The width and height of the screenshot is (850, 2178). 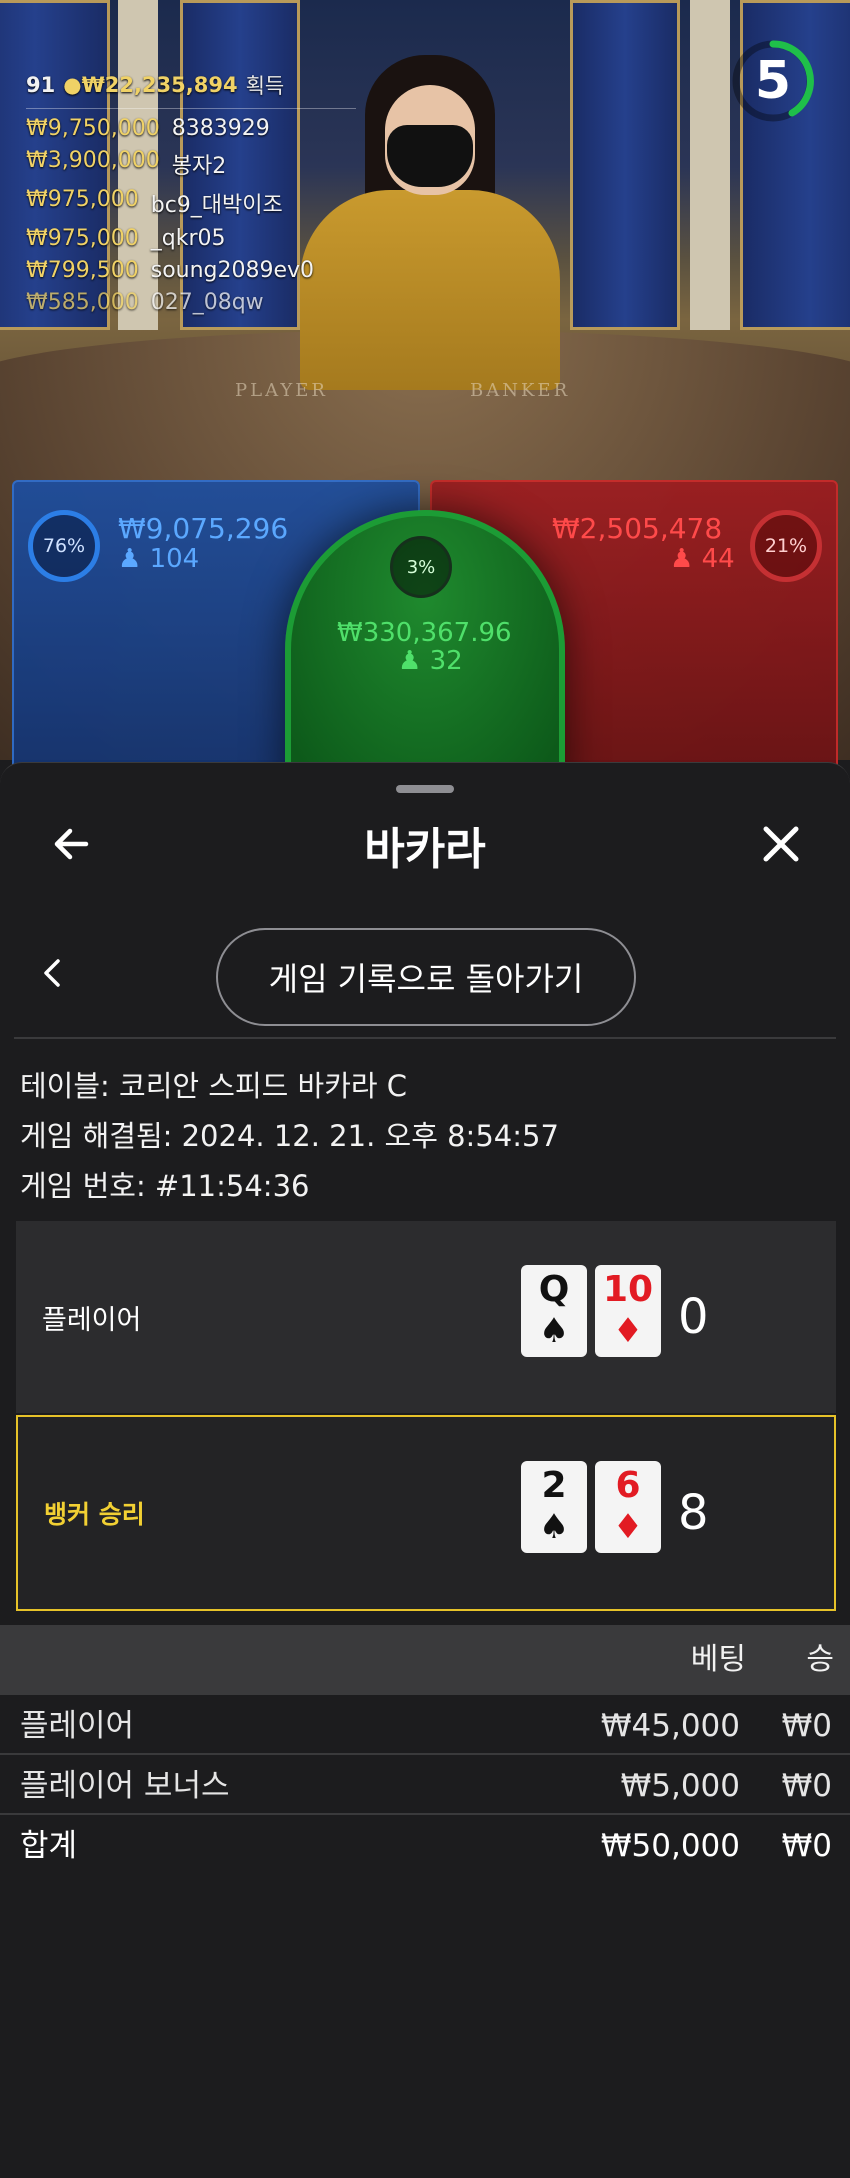 What do you see at coordinates (426, 1317) in the screenshot?
I see `player-hand: 플레이어 Q ♠ 10 ♦ 0` at bounding box center [426, 1317].